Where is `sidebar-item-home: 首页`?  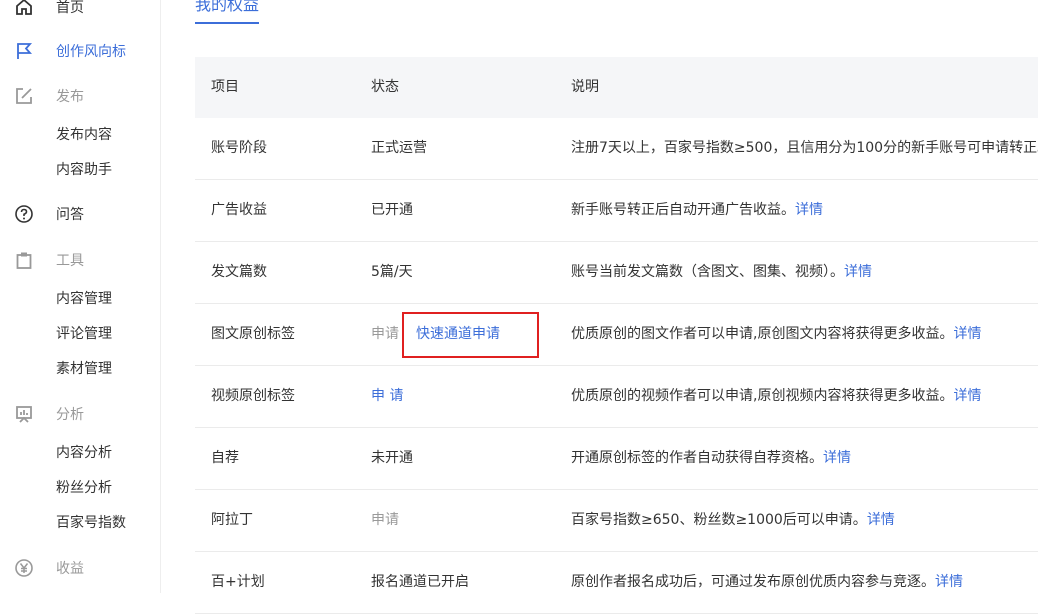
sidebar-item-home: 首页 is located at coordinates (80, 11).